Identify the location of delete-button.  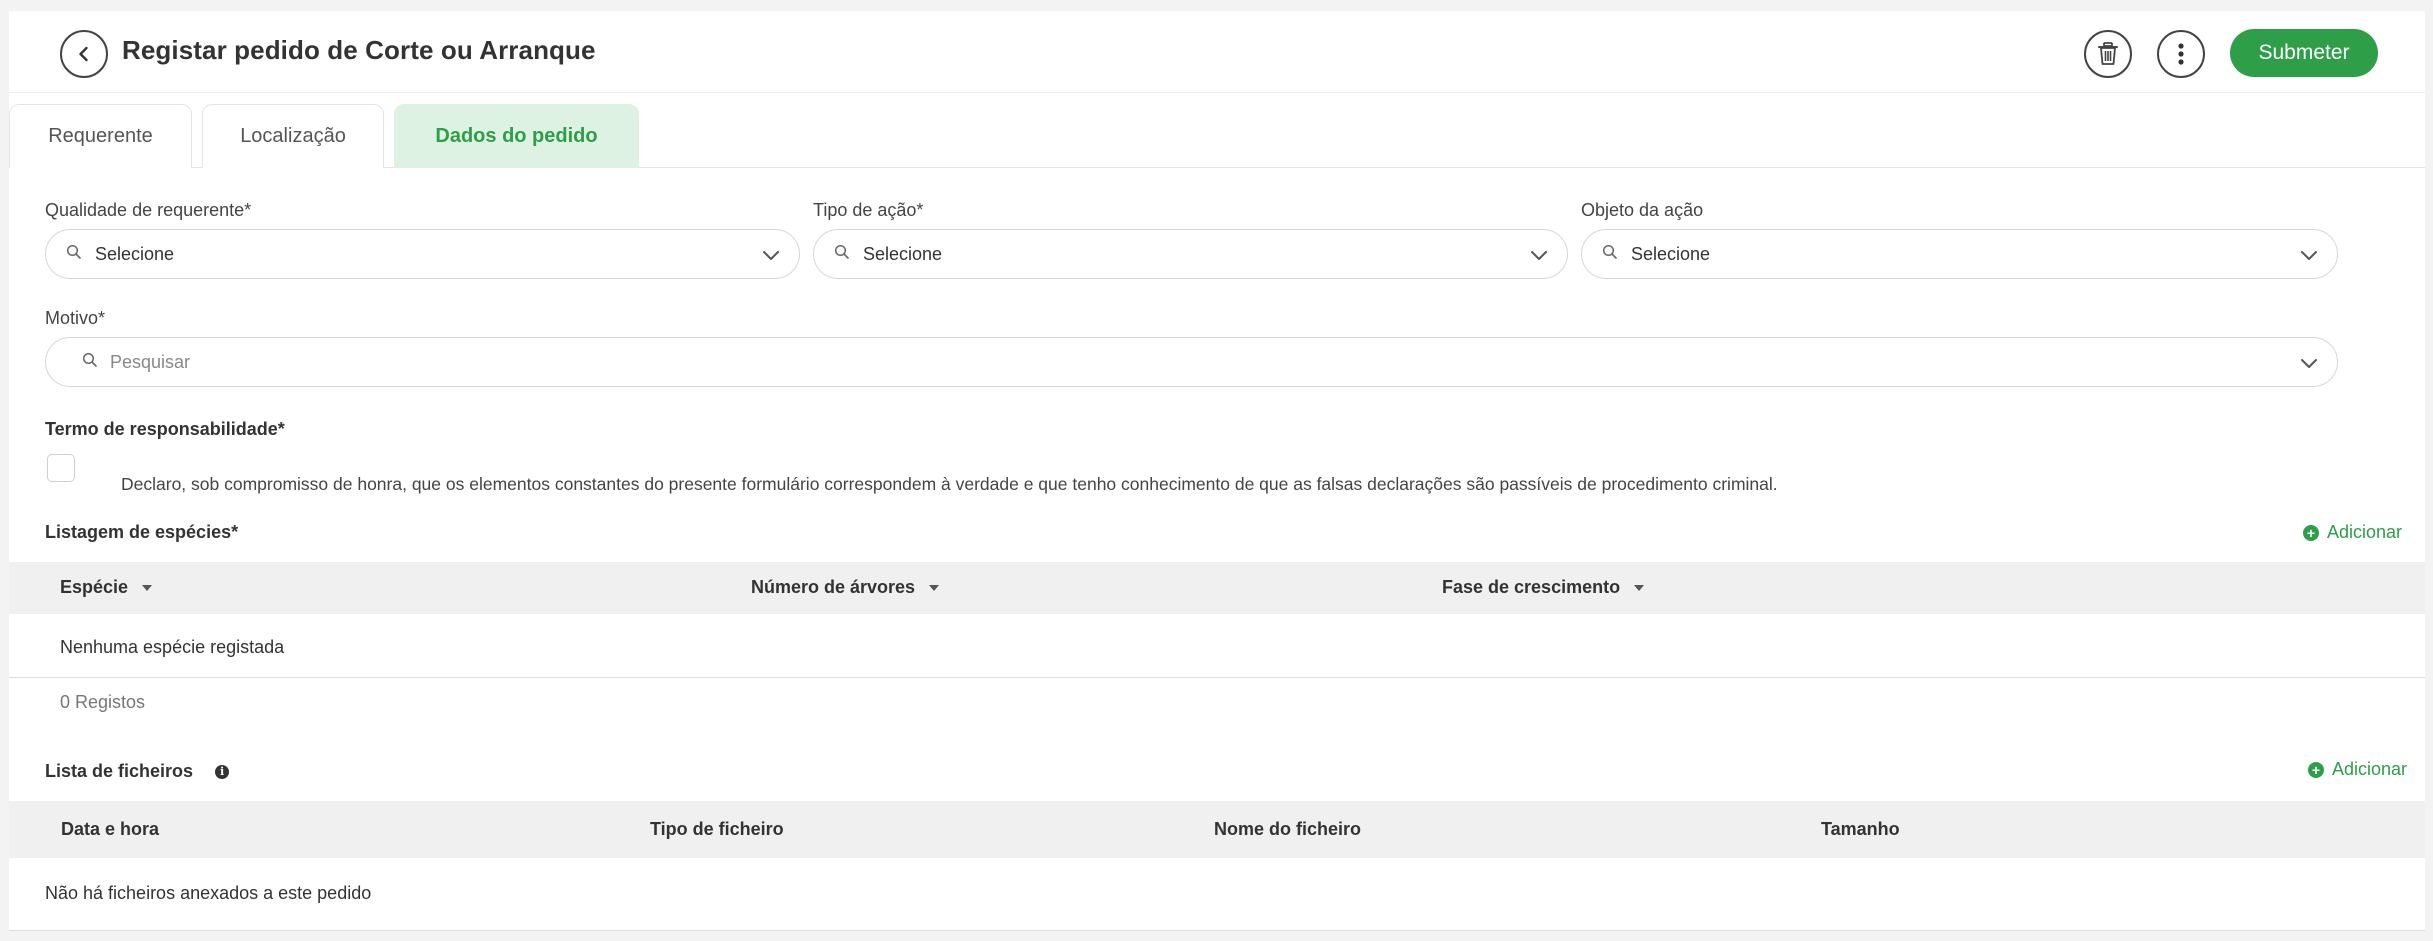
(2108, 54).